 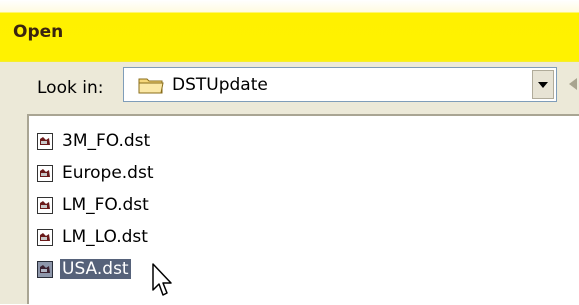 I want to click on file-name: Europe.dst, so click(x=108, y=173).